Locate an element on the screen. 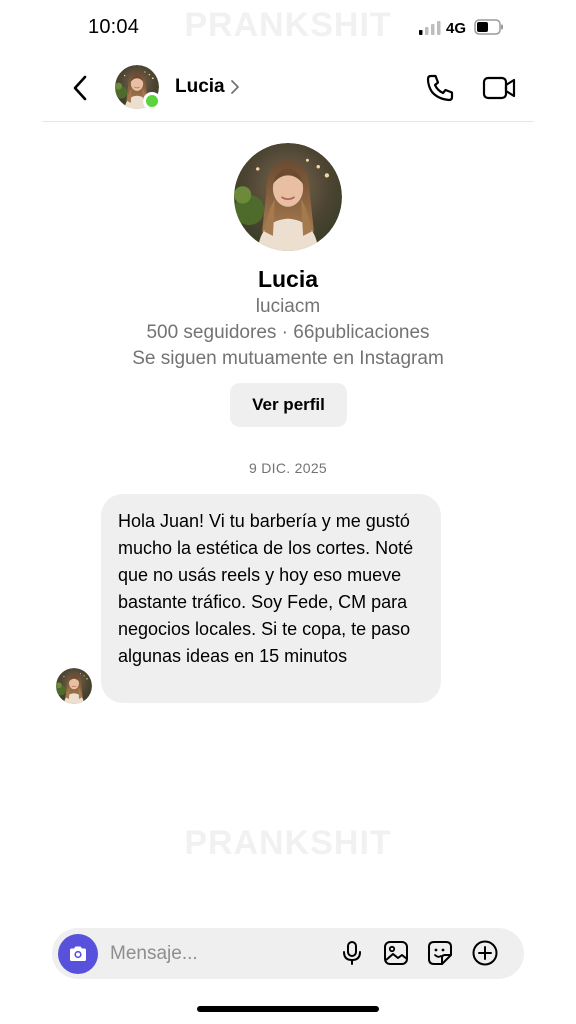 The width and height of the screenshot is (576, 1024). microphone-icon is located at coordinates (352, 953).